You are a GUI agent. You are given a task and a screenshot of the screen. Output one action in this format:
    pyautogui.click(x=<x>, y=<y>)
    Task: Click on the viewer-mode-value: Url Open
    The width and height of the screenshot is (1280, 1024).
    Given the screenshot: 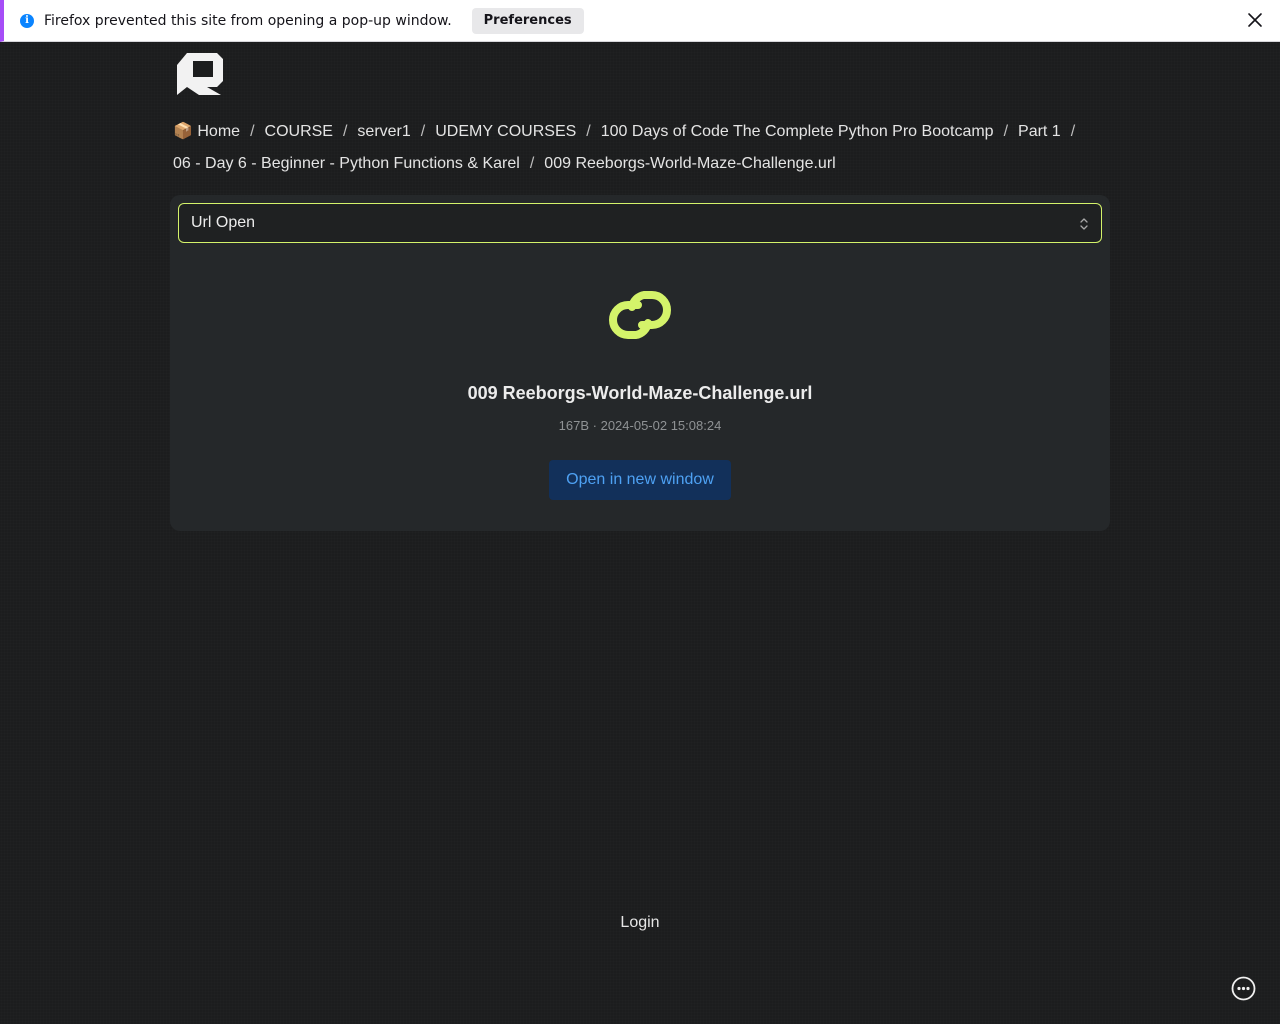 What is the action you would take?
    pyautogui.click(x=223, y=222)
    